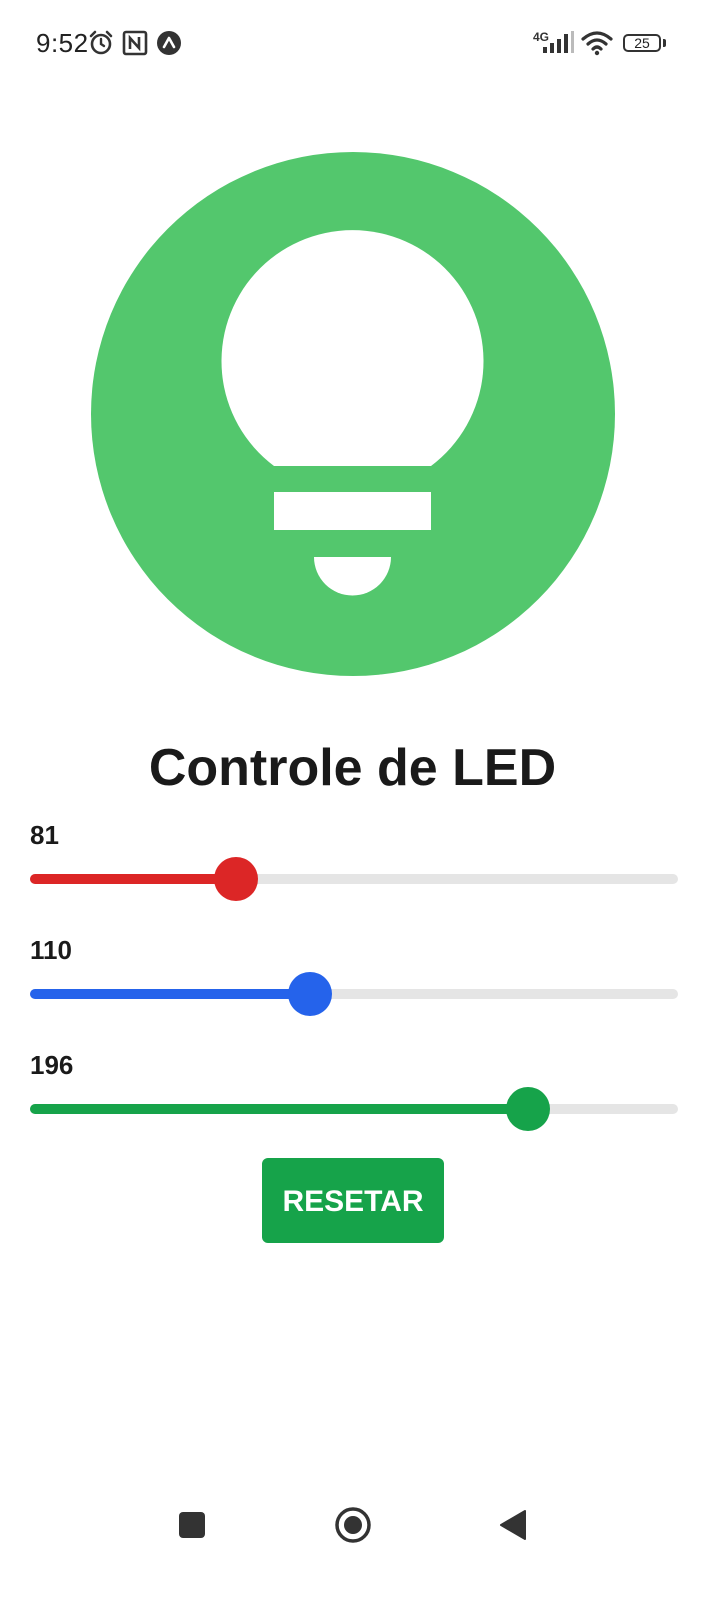  What do you see at coordinates (51, 950) in the screenshot?
I see `blue-slider-value: 110` at bounding box center [51, 950].